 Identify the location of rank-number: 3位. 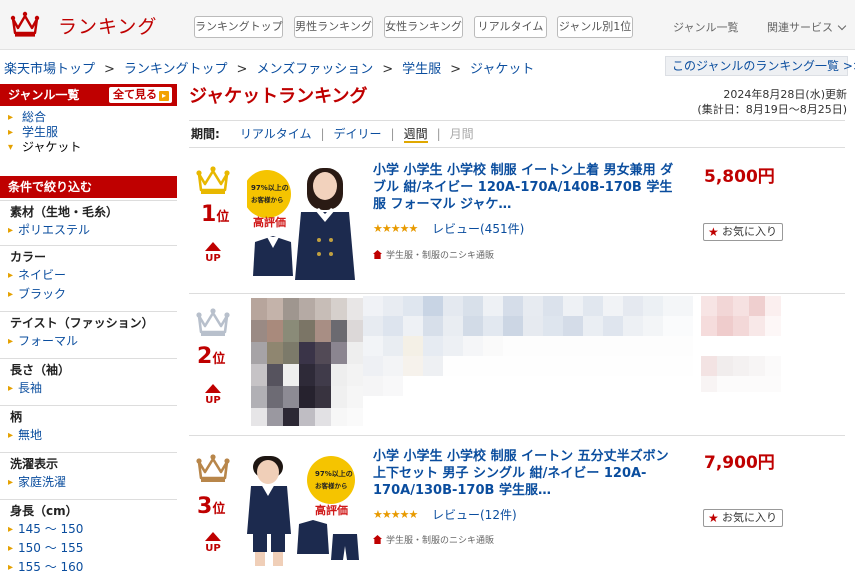
(211, 506).